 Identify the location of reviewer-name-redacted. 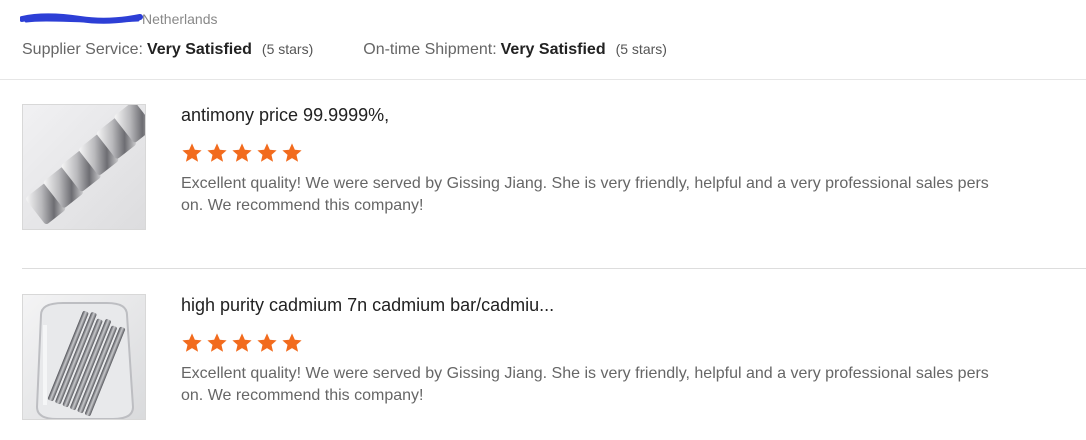
(81, 19).